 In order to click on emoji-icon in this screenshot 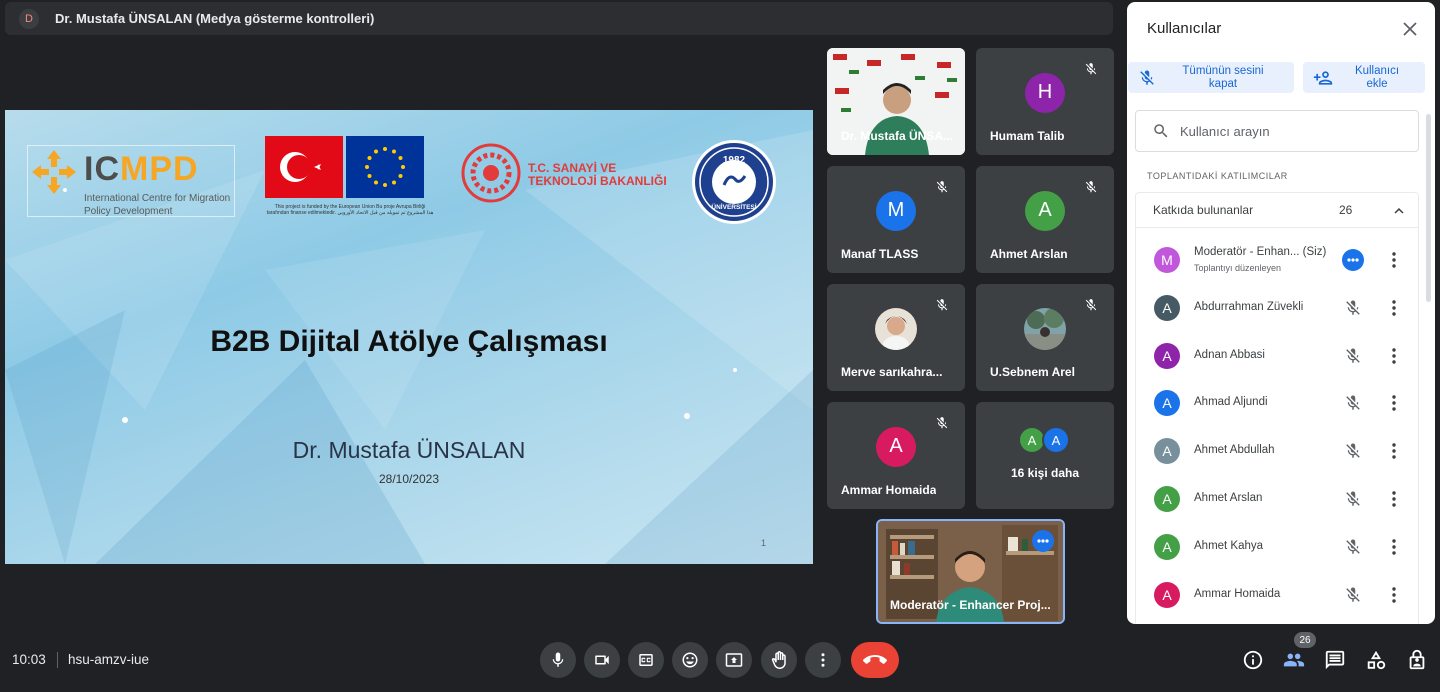, I will do `click(690, 660)`.